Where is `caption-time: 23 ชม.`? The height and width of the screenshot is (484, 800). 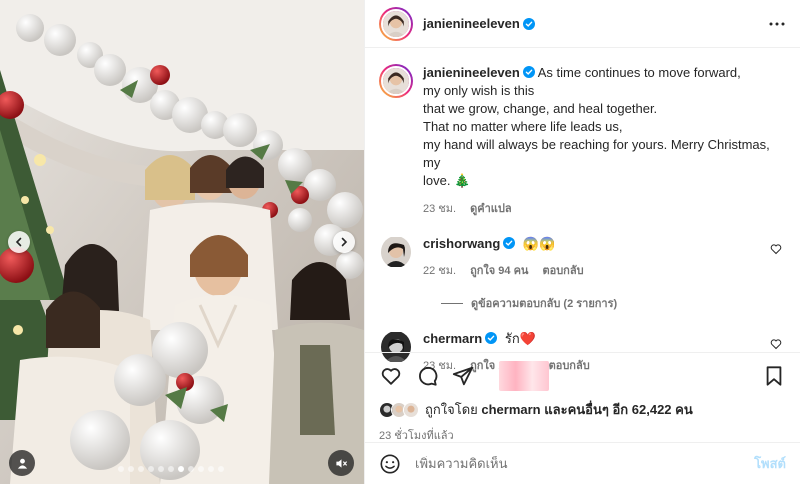 caption-time: 23 ชม. is located at coordinates (440, 209).